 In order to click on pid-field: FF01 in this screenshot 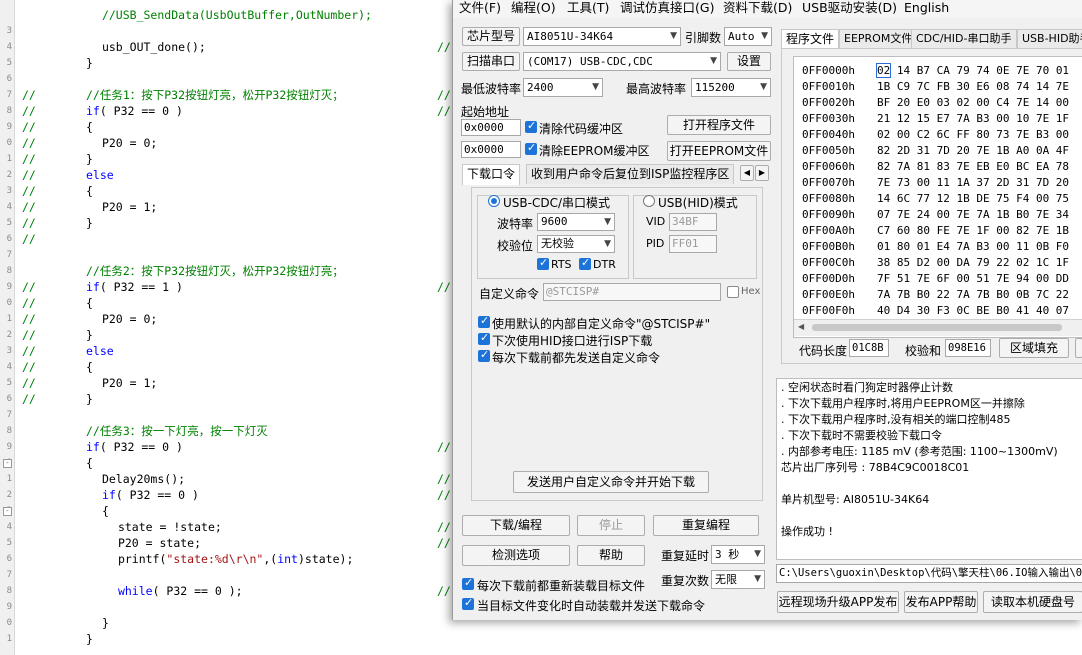, I will do `click(693, 244)`.